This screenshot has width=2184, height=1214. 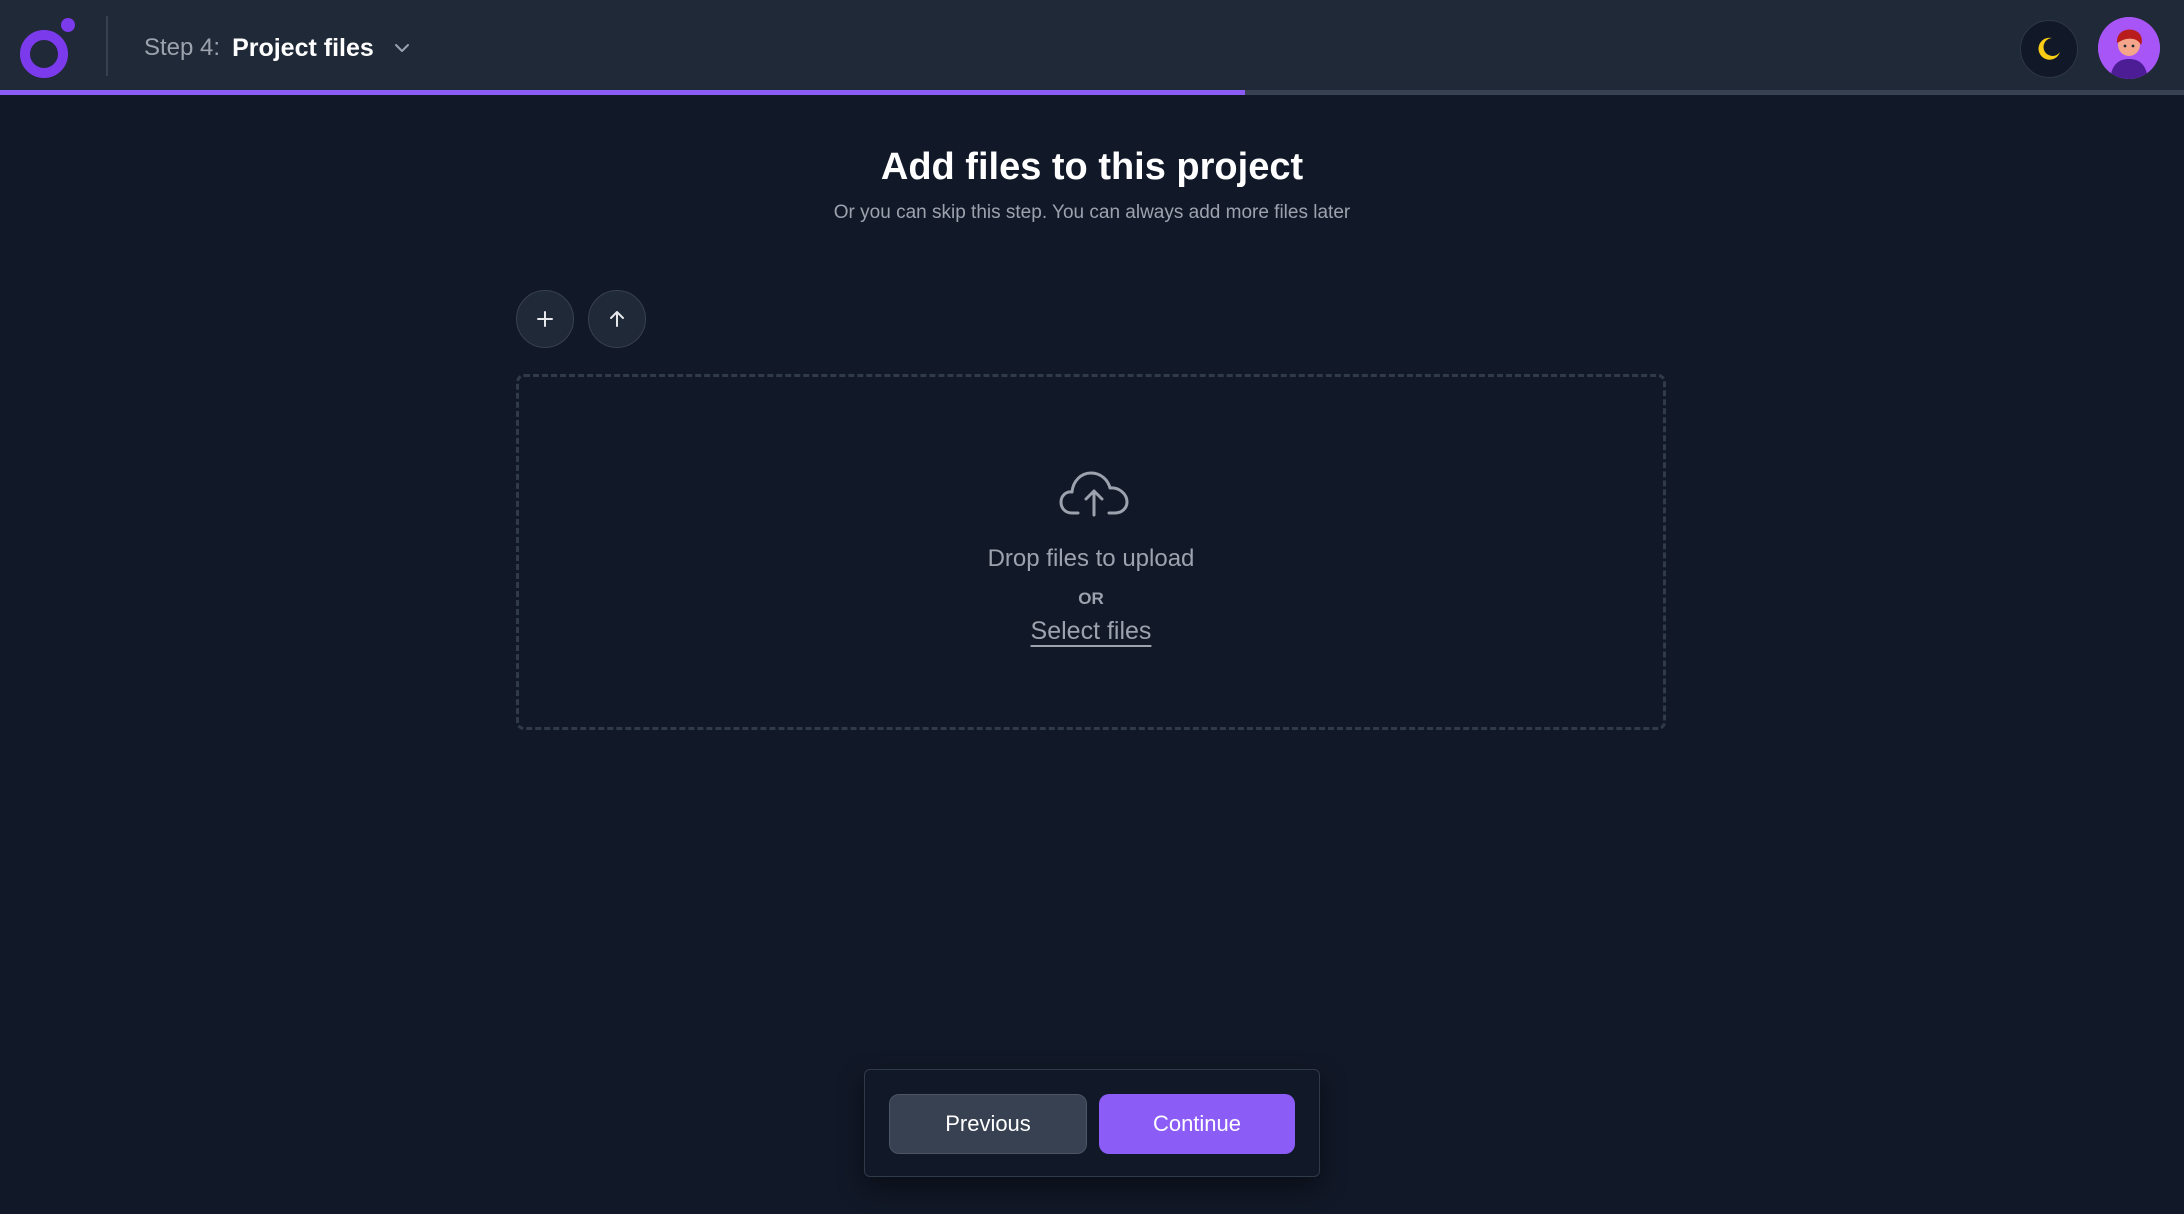 I want to click on chevron-down-icon, so click(x=402, y=48).